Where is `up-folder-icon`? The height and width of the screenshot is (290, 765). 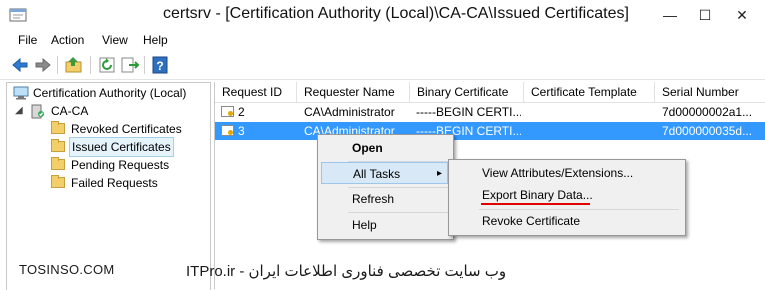
up-folder-icon is located at coordinates (74, 65).